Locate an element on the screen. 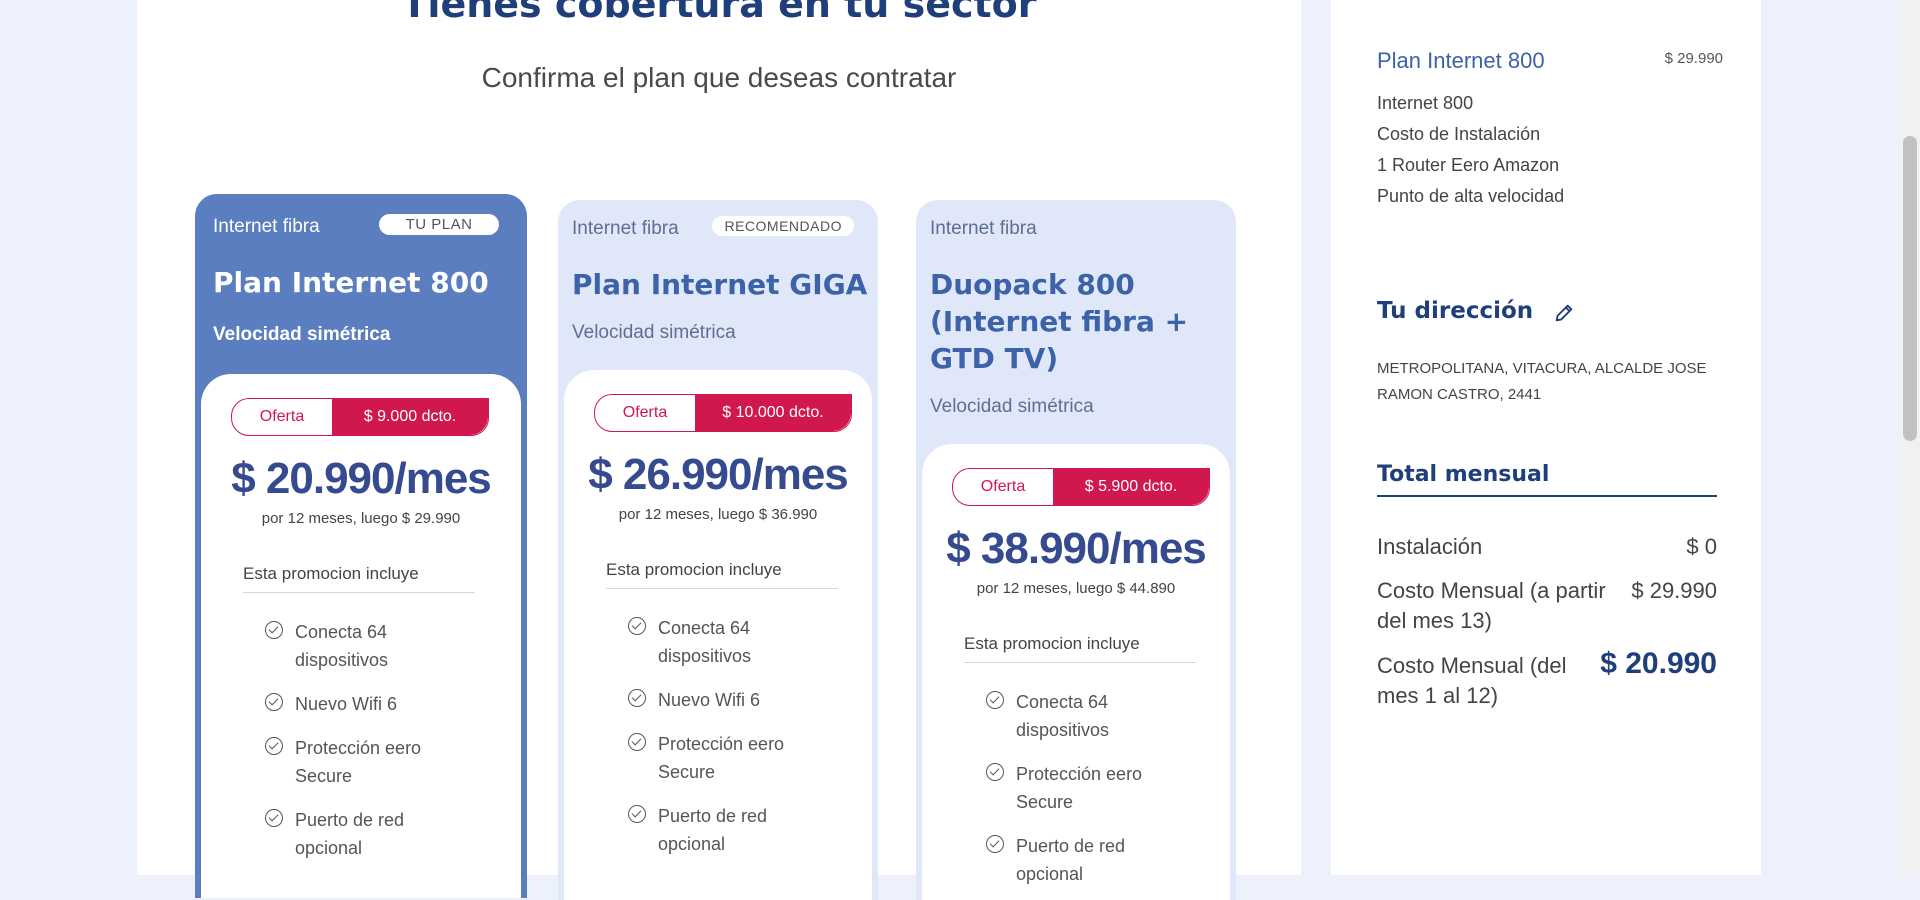 This screenshot has width=1920, height=900. offer-tag: Oferta $ 9.000 dcto. is located at coordinates (360, 417).